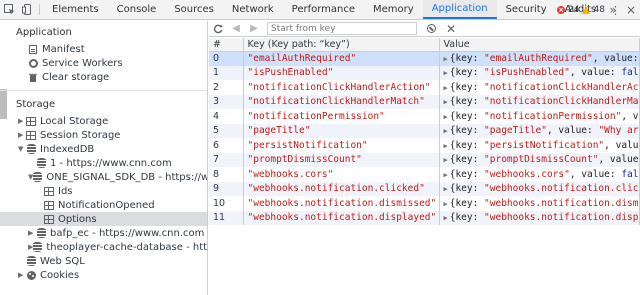 This screenshot has height=295, width=640. I want to click on column-header-key: Key (Key path: “key”), so click(341, 45).